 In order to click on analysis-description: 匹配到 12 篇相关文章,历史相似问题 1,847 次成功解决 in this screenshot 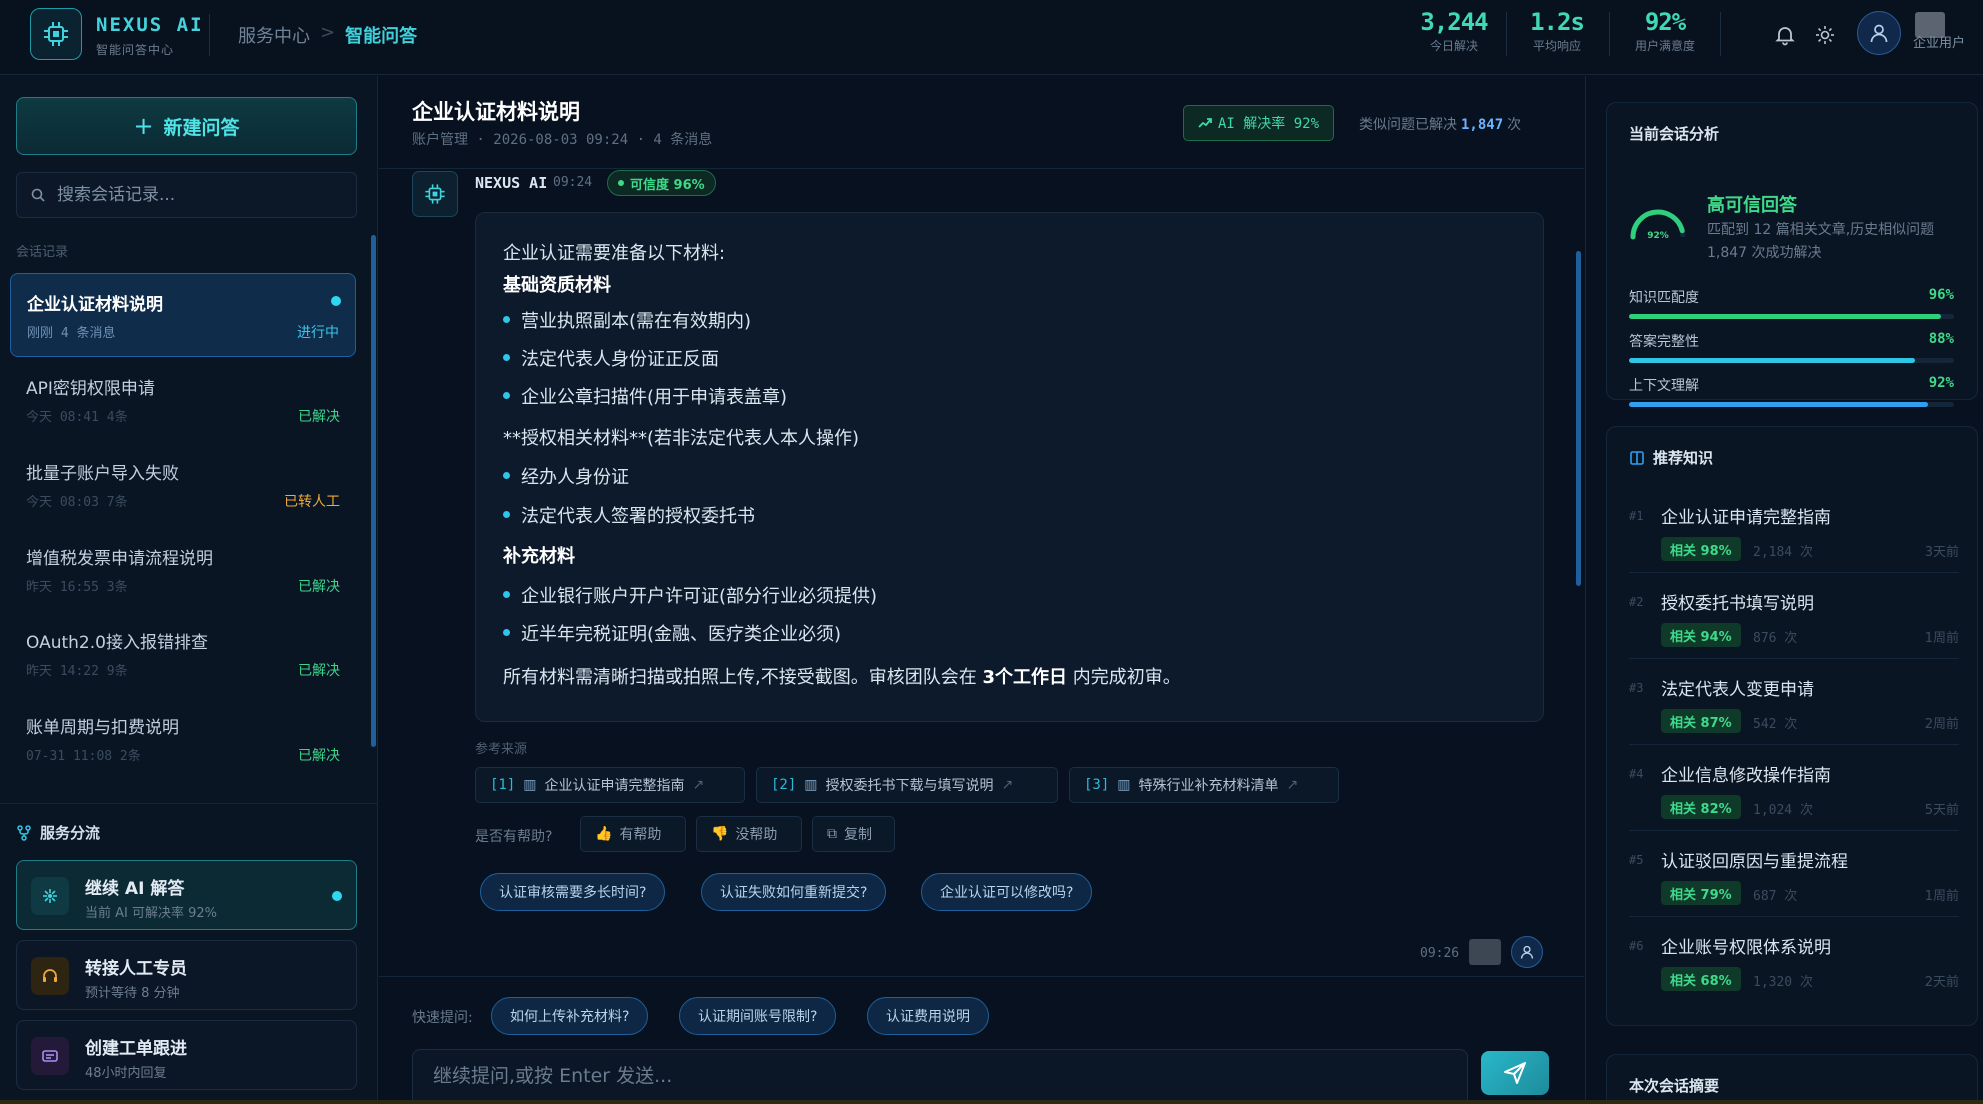, I will do `click(1821, 241)`.